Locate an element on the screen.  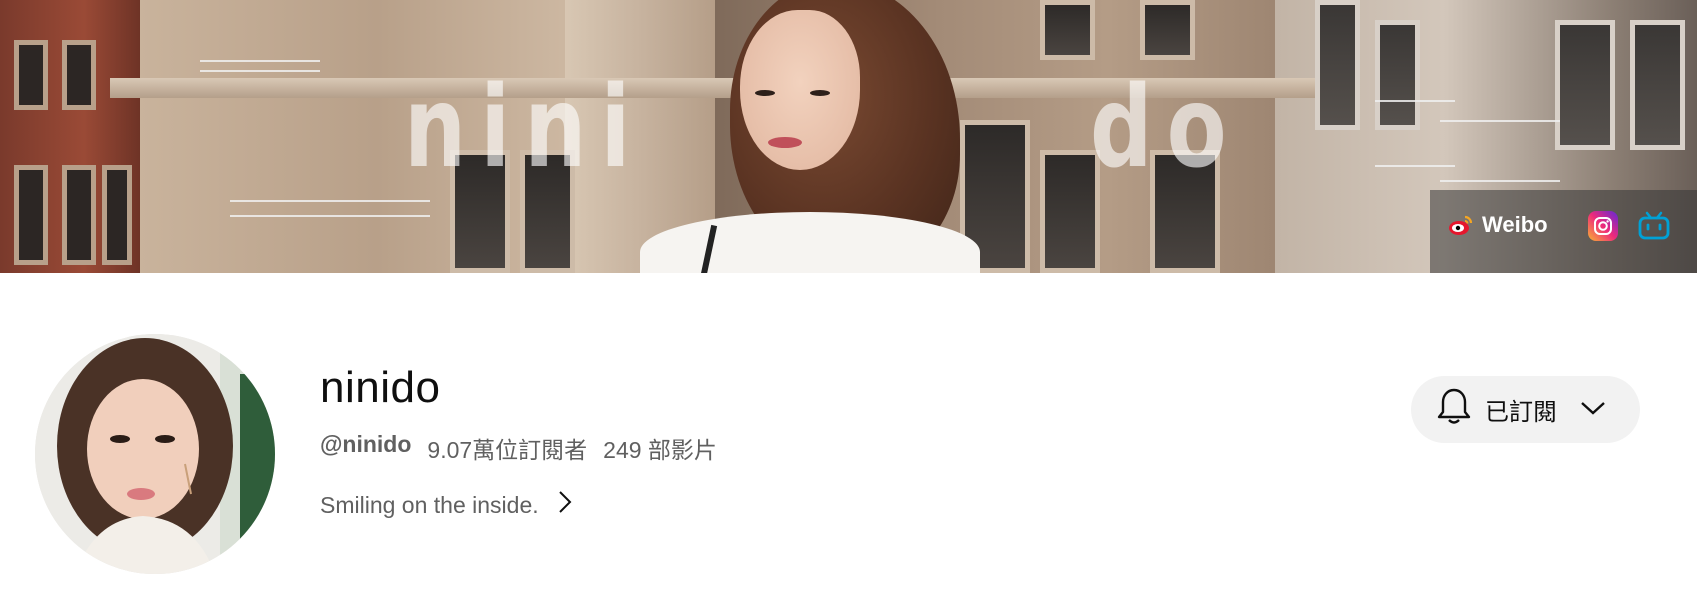
subscriber-count: 9.07萬位訂閱者 is located at coordinates (507, 450).